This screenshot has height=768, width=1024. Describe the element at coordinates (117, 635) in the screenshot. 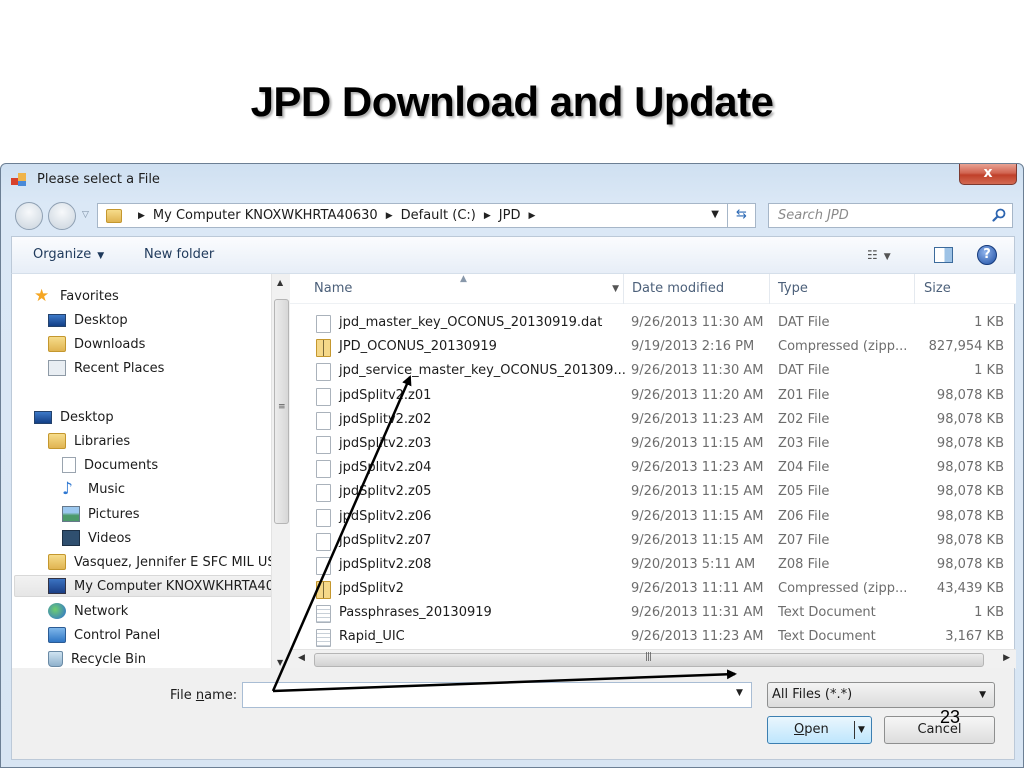

I see `nav-item-label: Control Panel` at that location.